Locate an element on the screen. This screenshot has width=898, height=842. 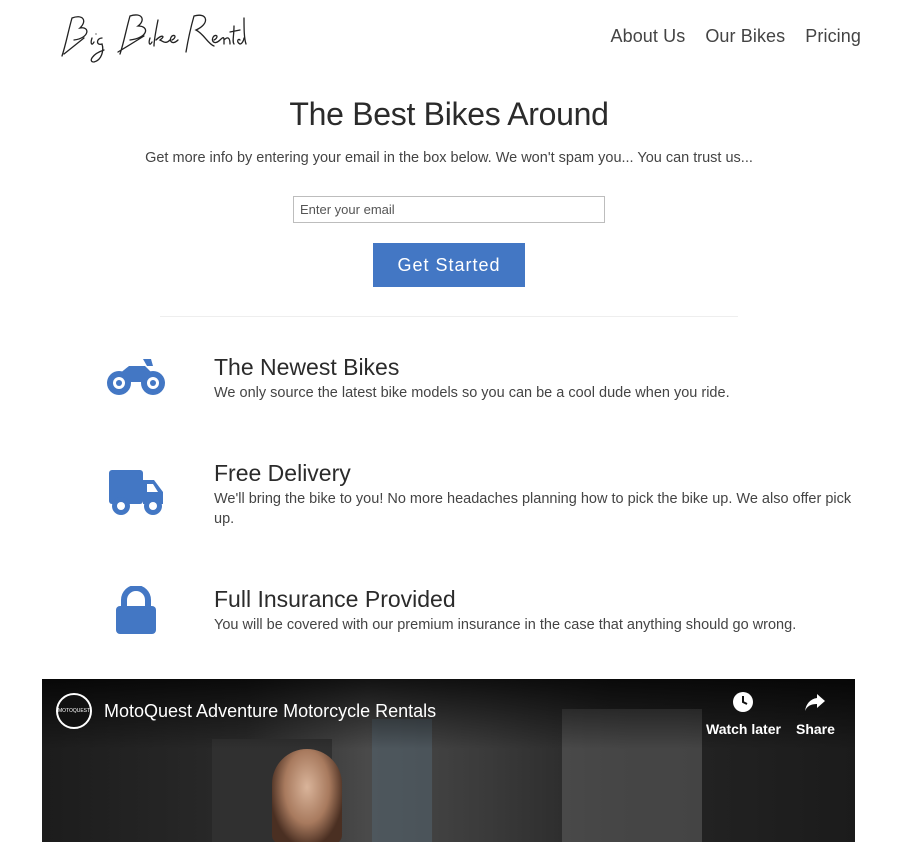
lock-icon is located at coordinates (136, 610).